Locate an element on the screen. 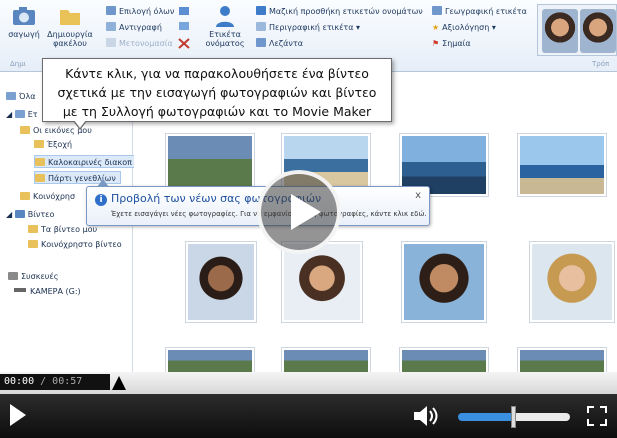 The height and width of the screenshot is (438, 617). flag-button: ⚑ Σημαία is located at coordinates (451, 44).